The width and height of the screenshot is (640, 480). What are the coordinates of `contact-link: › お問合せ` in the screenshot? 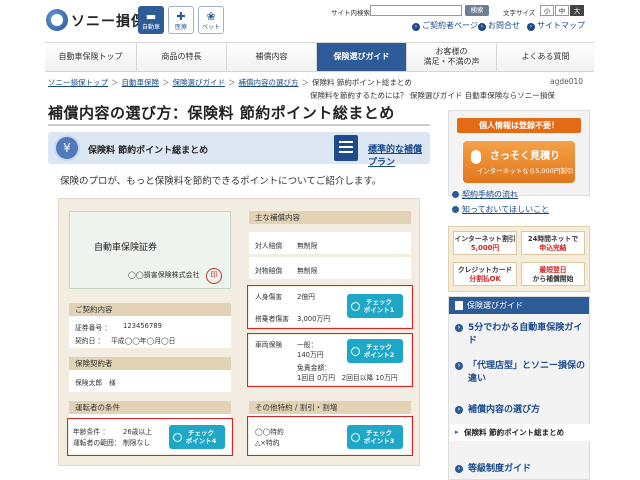 It's located at (499, 25).